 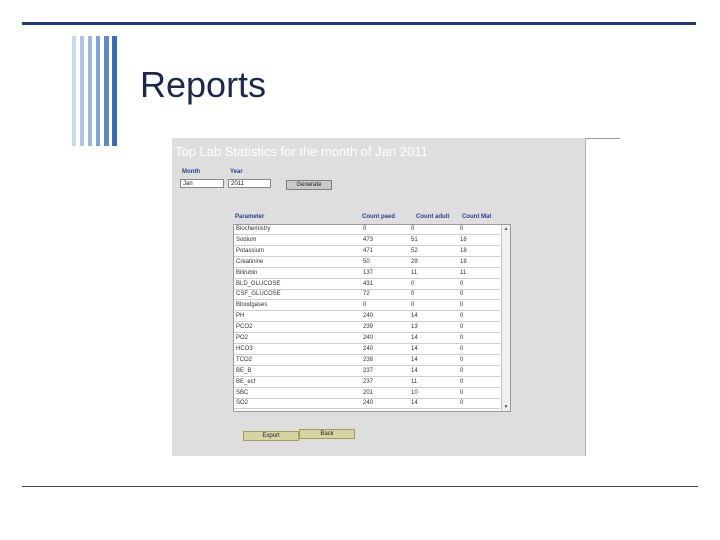 What do you see at coordinates (242, 403) in the screenshot?
I see `cell-parameter: SO2` at bounding box center [242, 403].